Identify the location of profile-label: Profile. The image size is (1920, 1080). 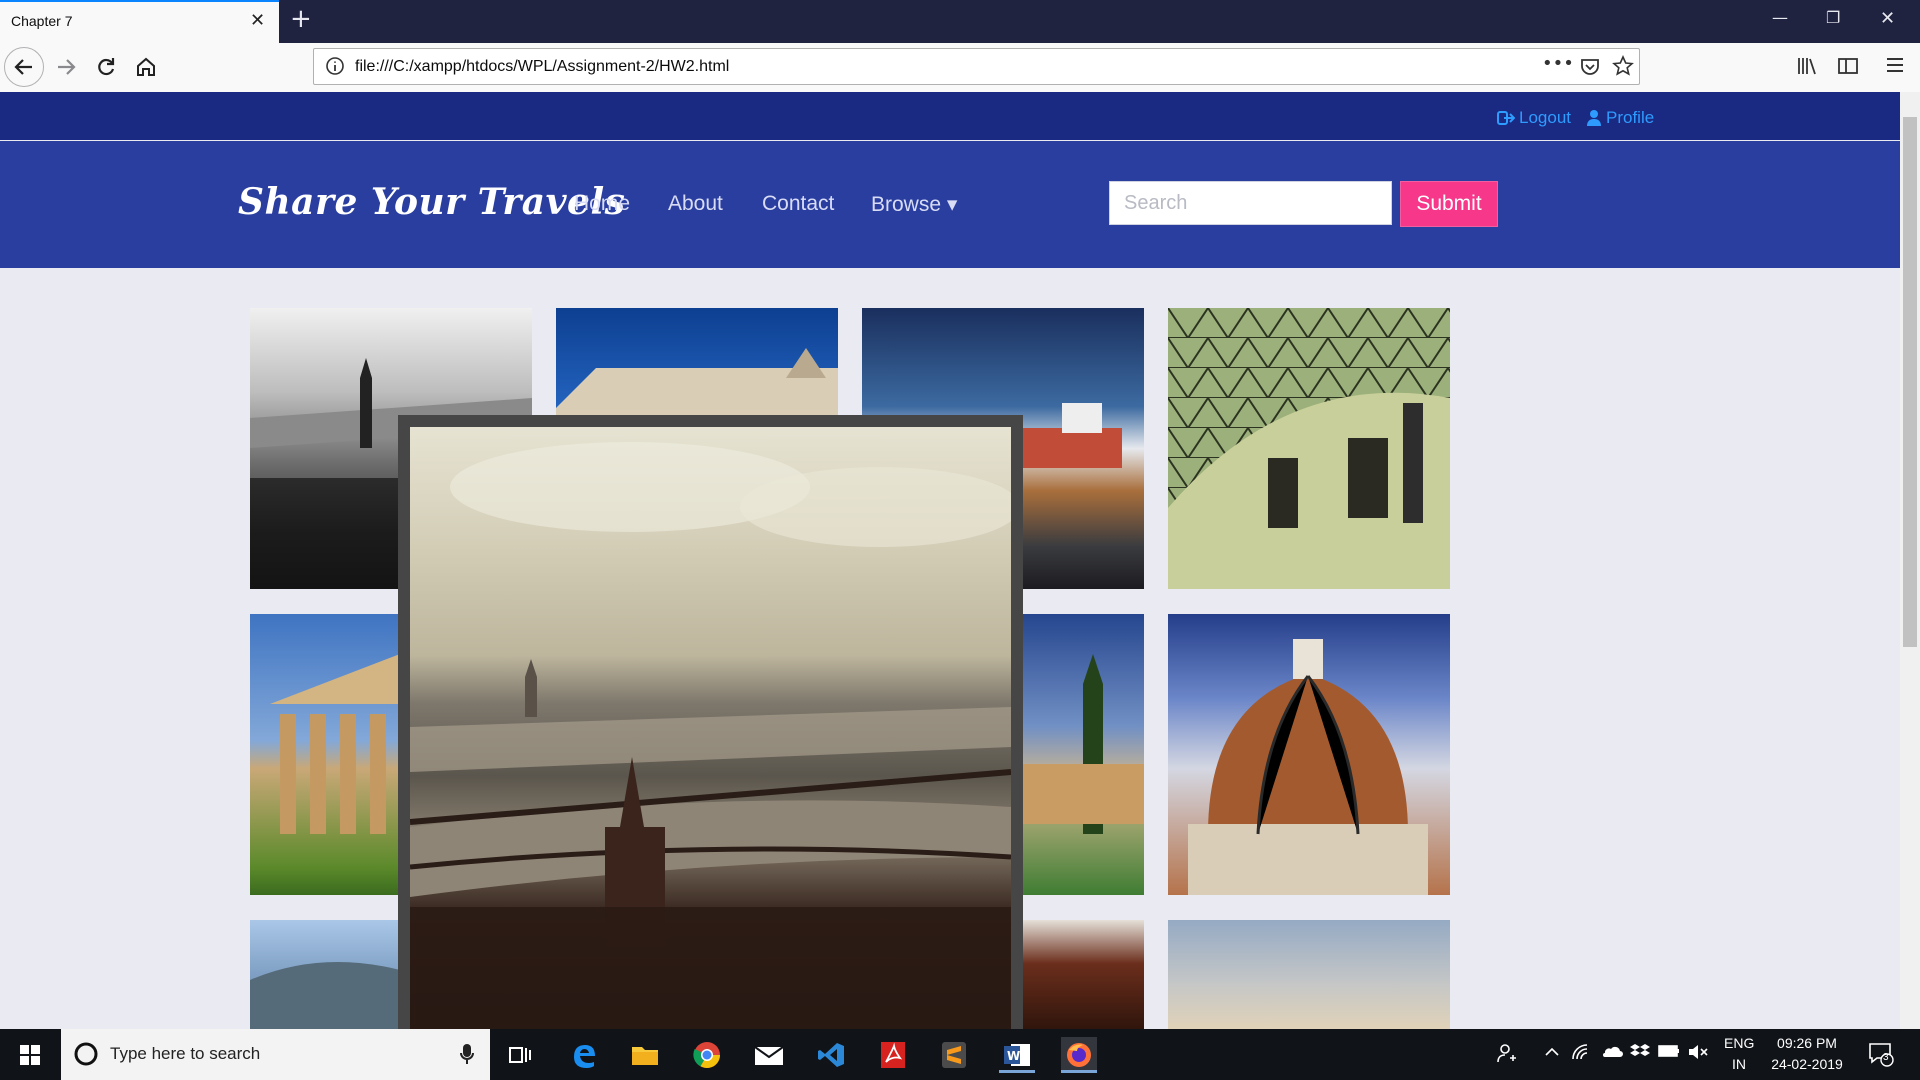
(1630, 117).